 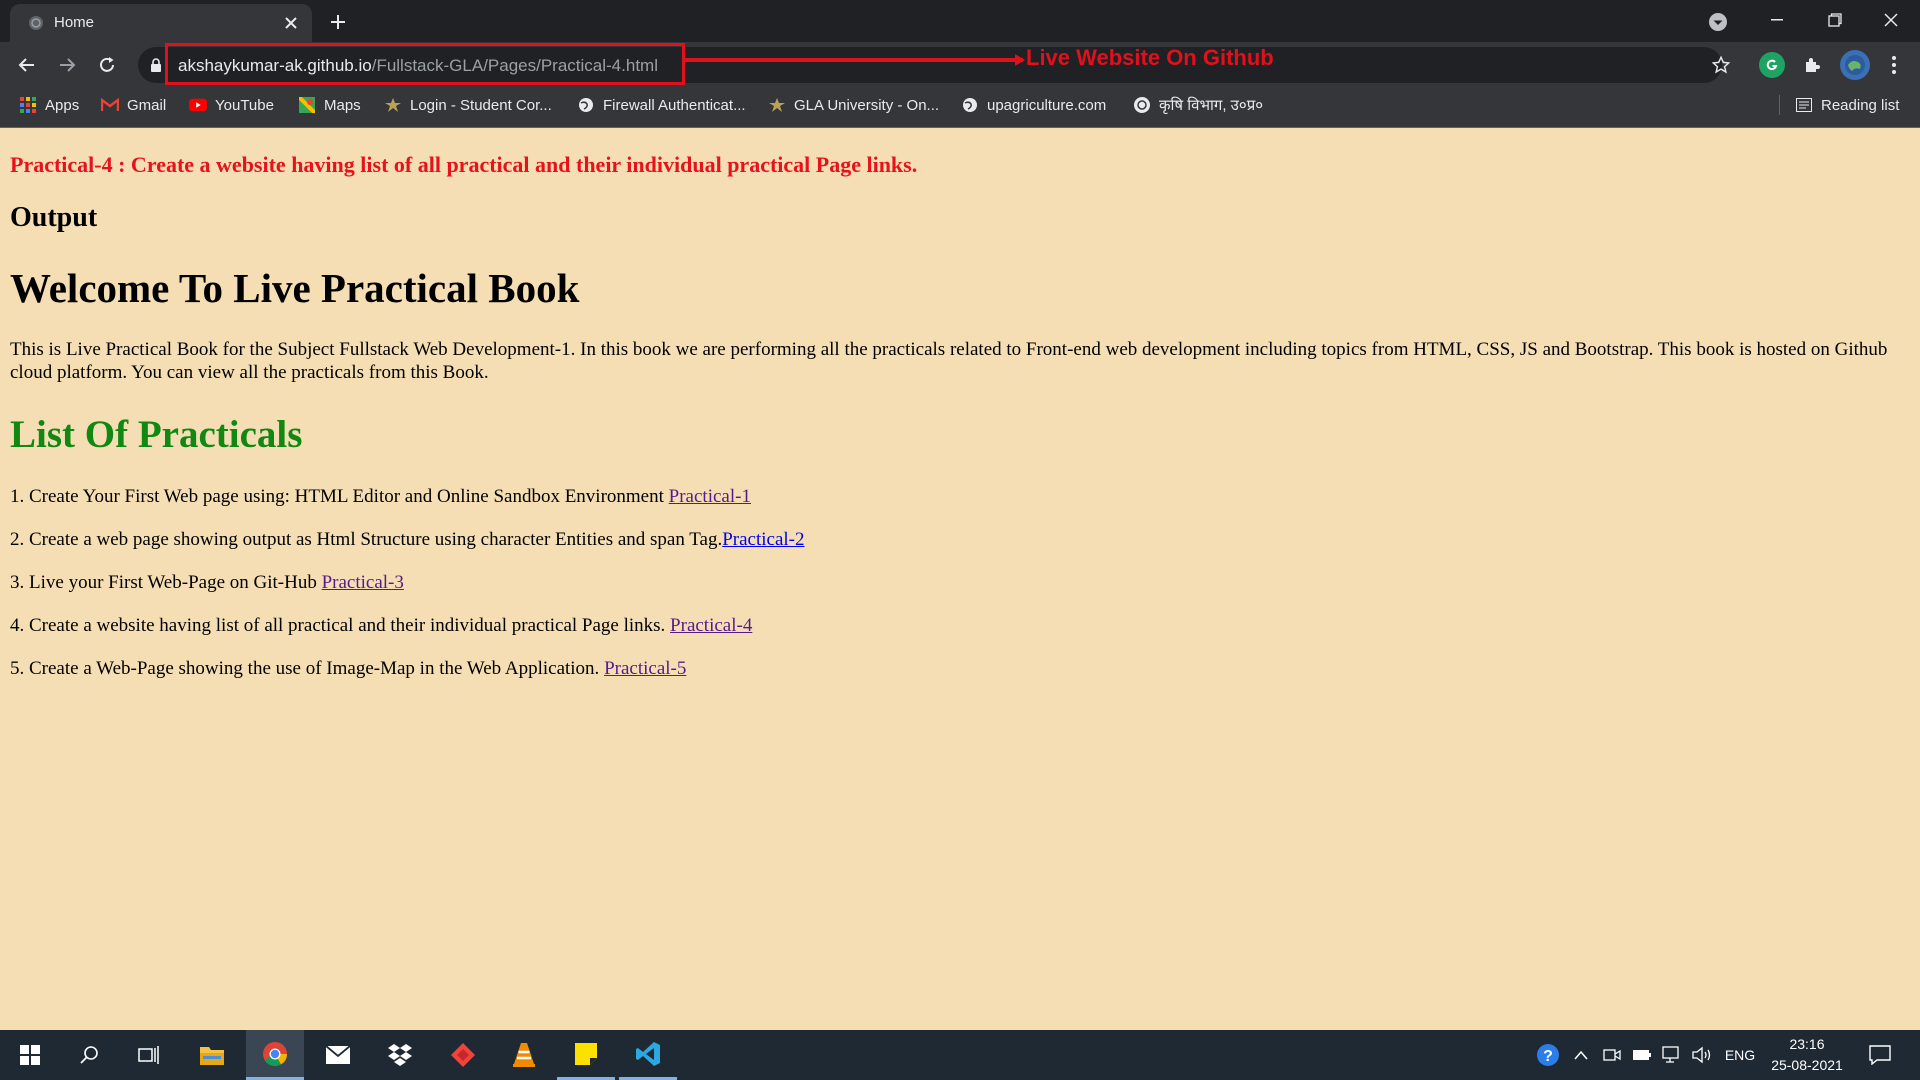 I want to click on browser-tab-strip: Home, so click(x=960, y=21).